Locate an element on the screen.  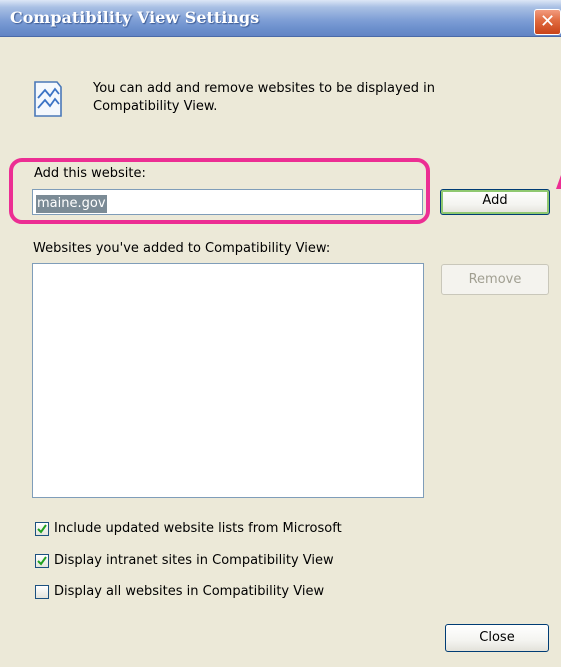
option-checkbox-intranet is located at coordinates (42, 561).